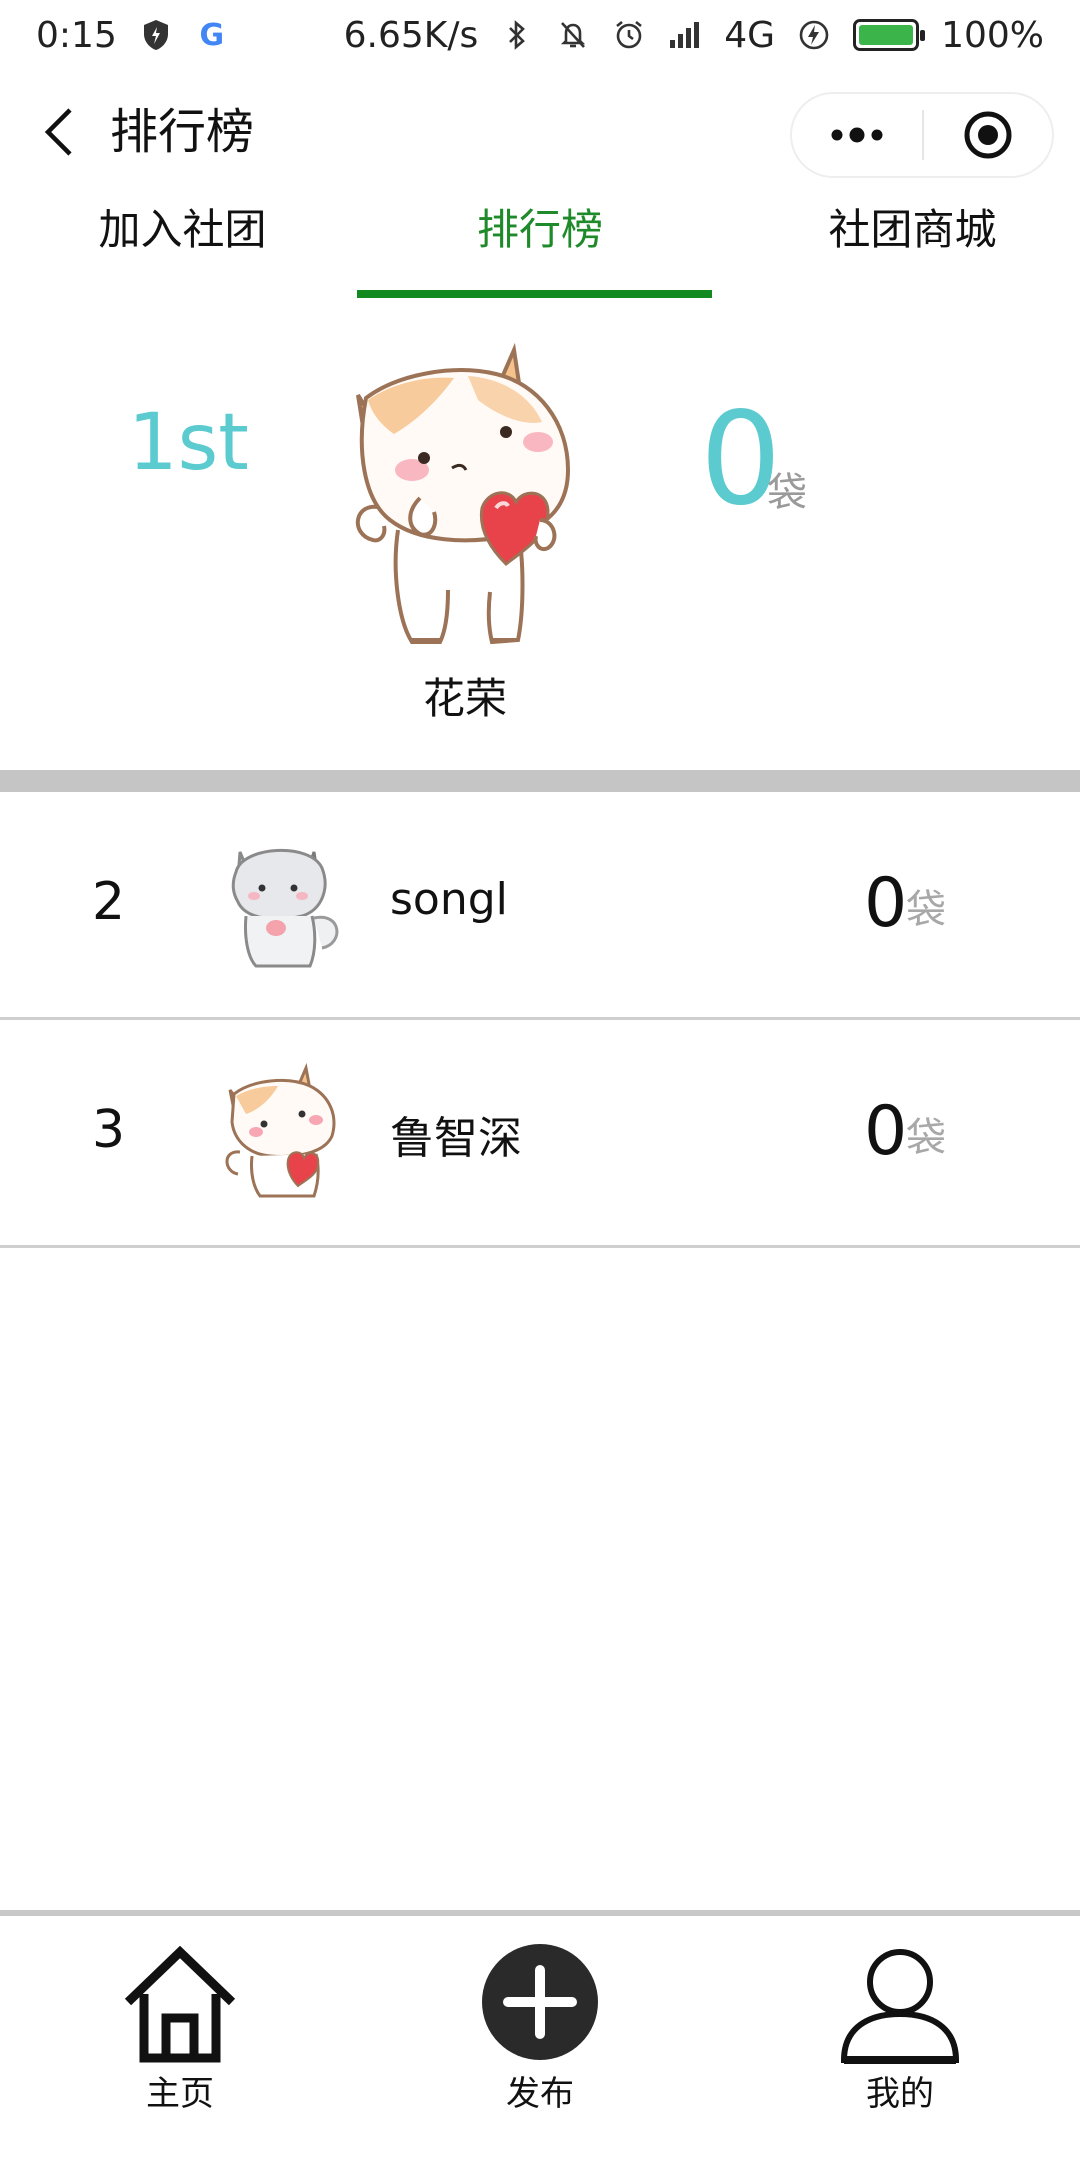  I want to click on row-username: 鲁智深, so click(456, 1138).